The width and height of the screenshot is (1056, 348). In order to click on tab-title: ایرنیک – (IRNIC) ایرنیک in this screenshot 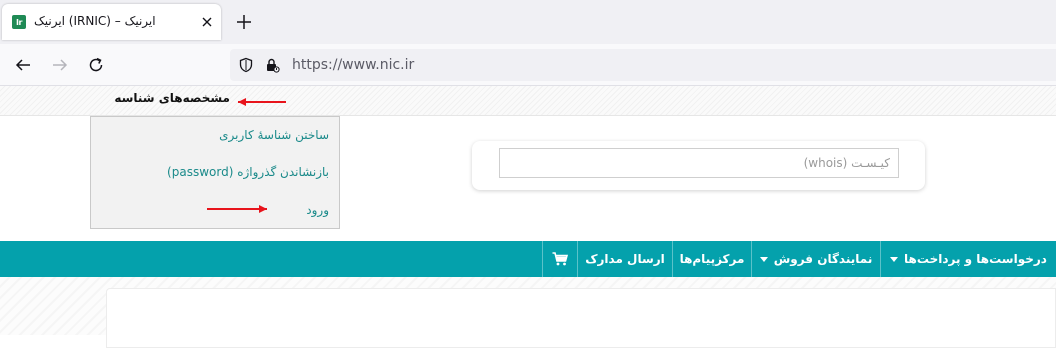, I will do `click(95, 21)`.